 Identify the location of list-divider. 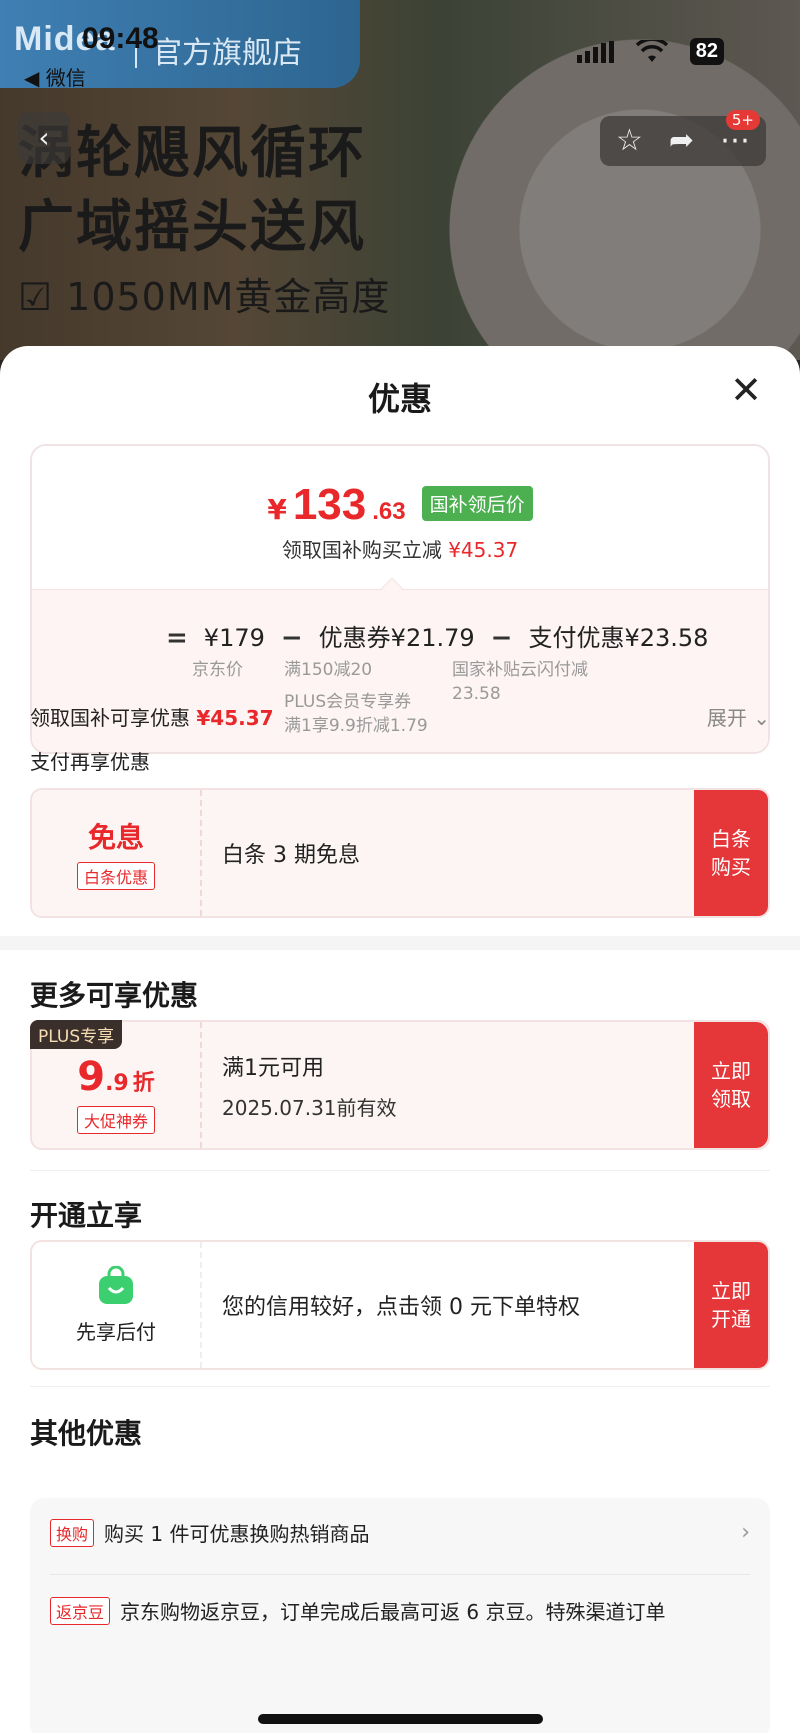
(400, 1574).